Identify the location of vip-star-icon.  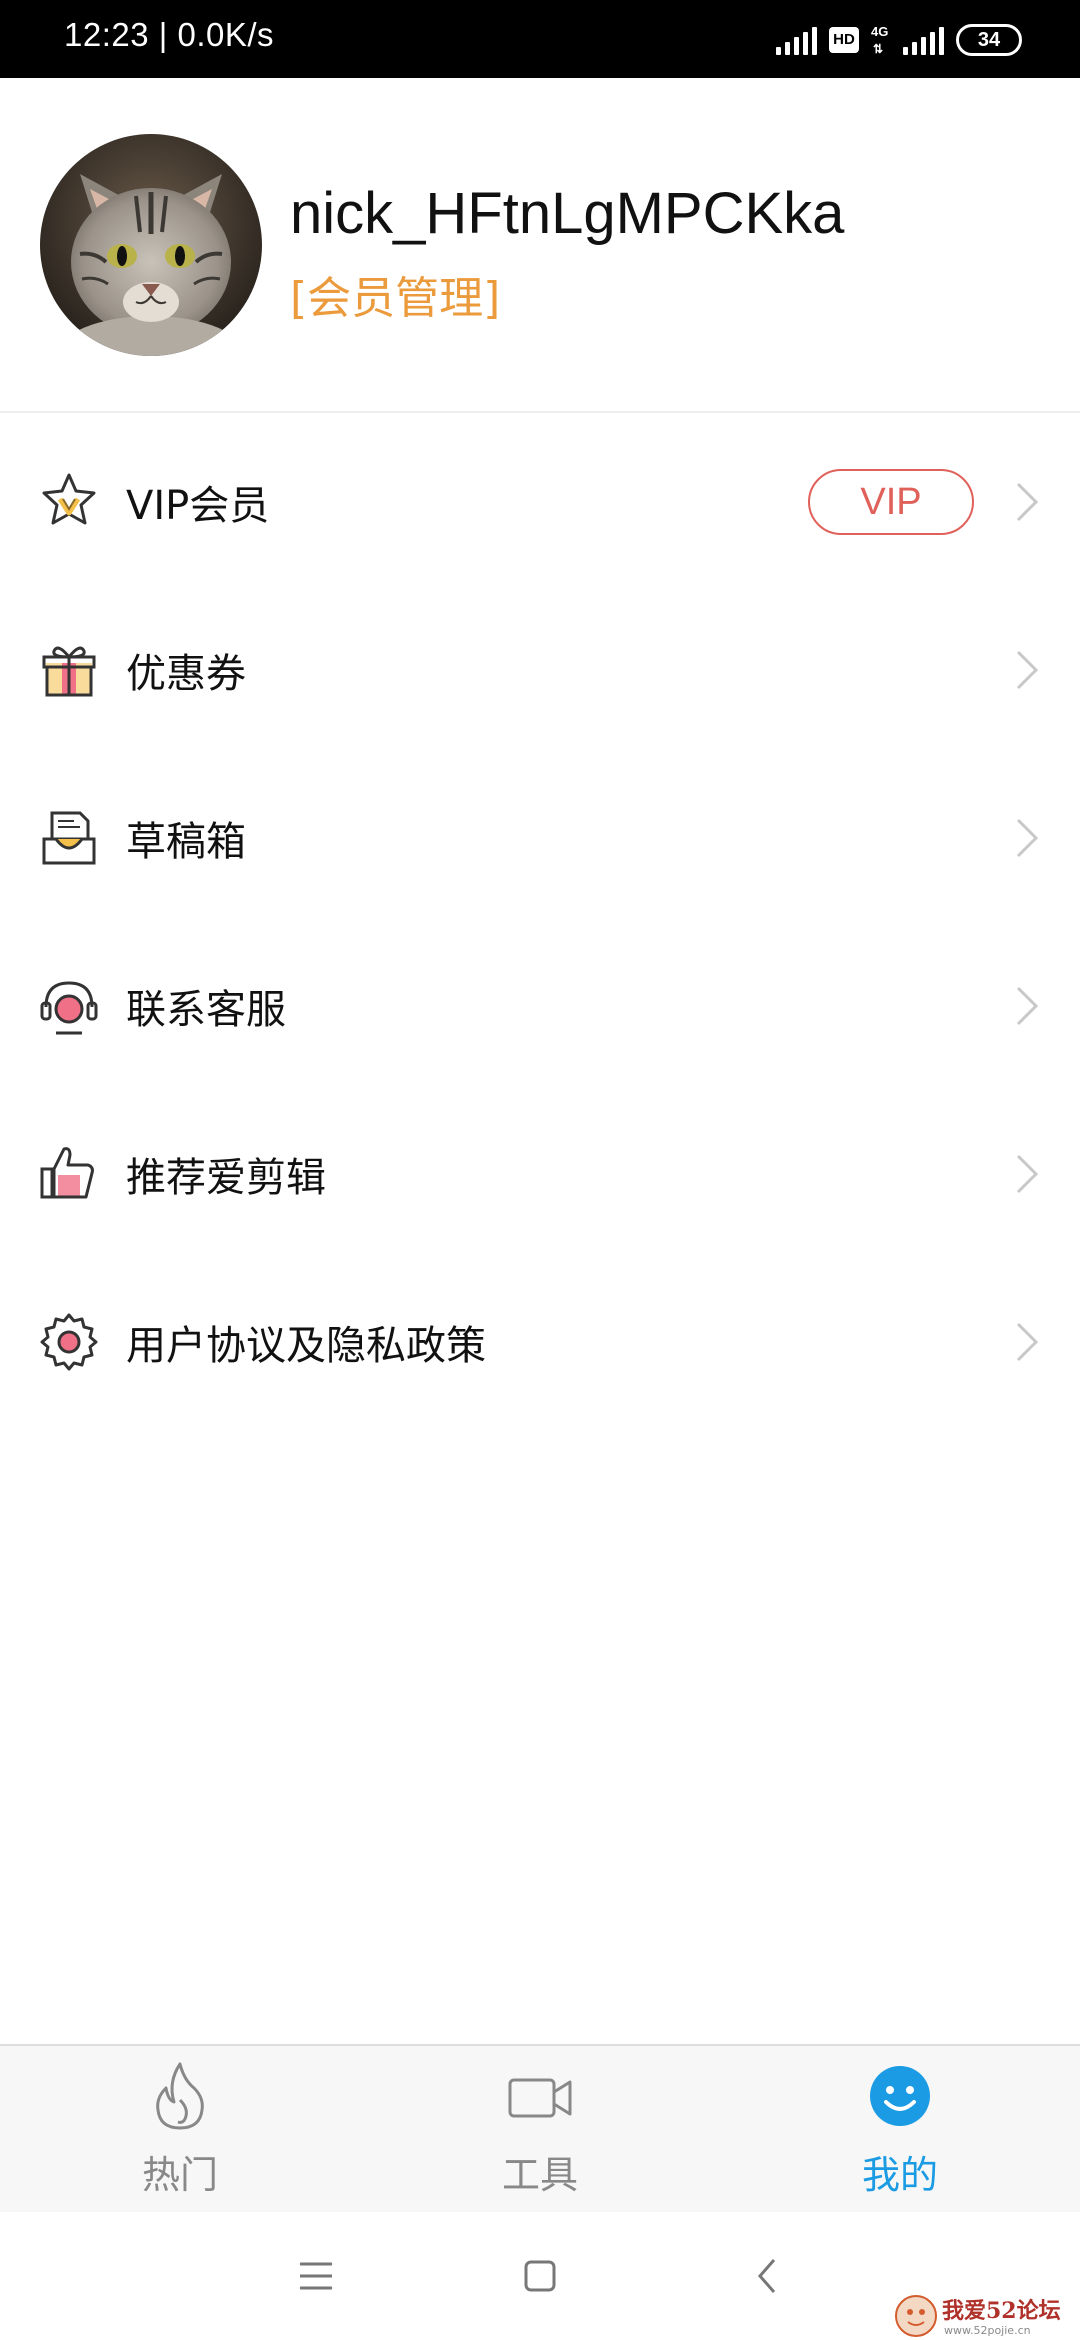
(69, 499).